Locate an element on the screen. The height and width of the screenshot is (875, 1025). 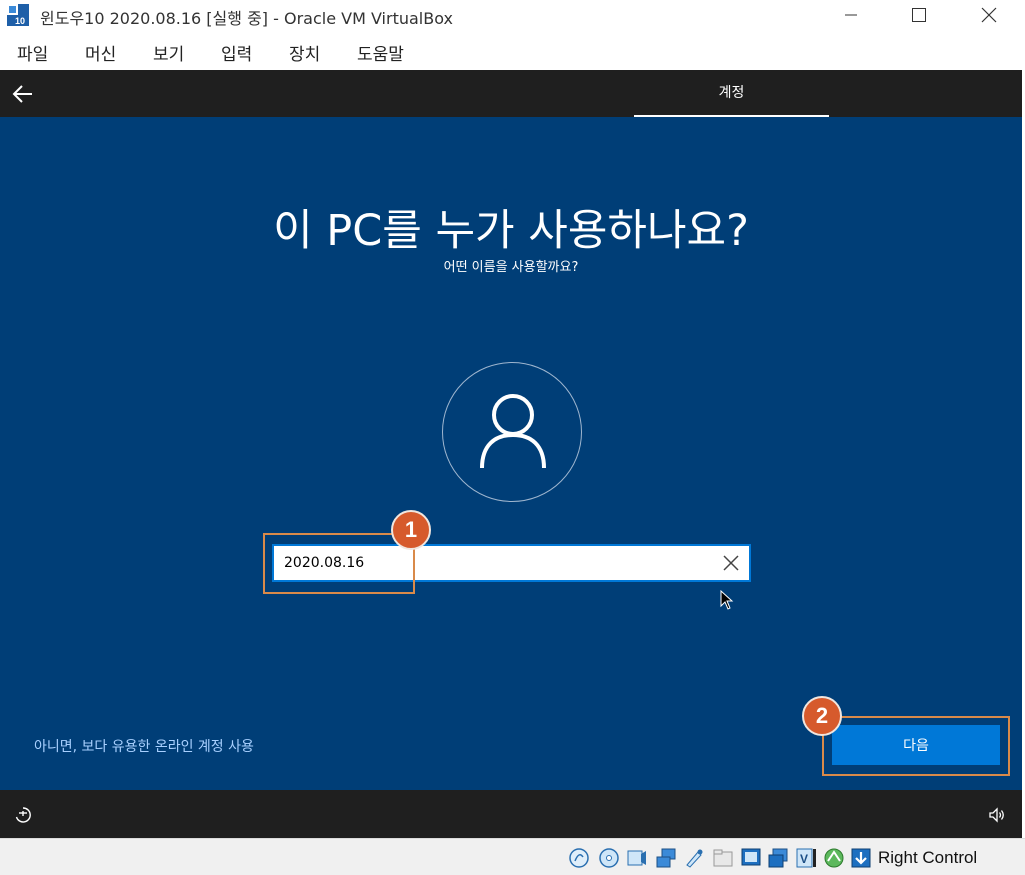
volume-button is located at coordinates (997, 817).